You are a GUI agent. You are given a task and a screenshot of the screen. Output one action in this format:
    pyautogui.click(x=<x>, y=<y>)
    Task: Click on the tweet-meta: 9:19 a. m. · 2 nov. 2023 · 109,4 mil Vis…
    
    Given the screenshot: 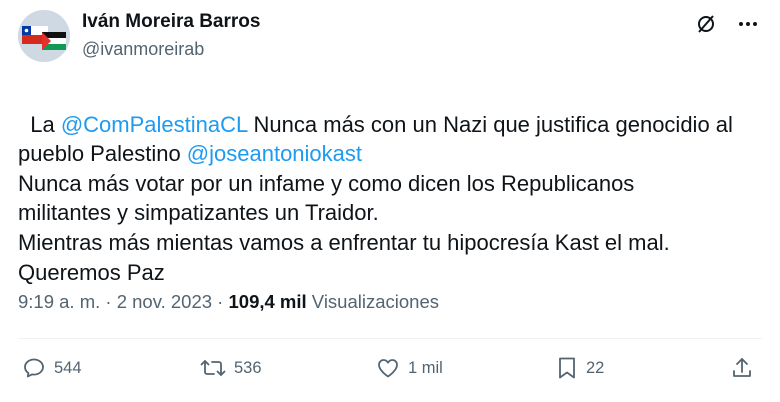 What is the action you would take?
    pyautogui.click(x=228, y=302)
    